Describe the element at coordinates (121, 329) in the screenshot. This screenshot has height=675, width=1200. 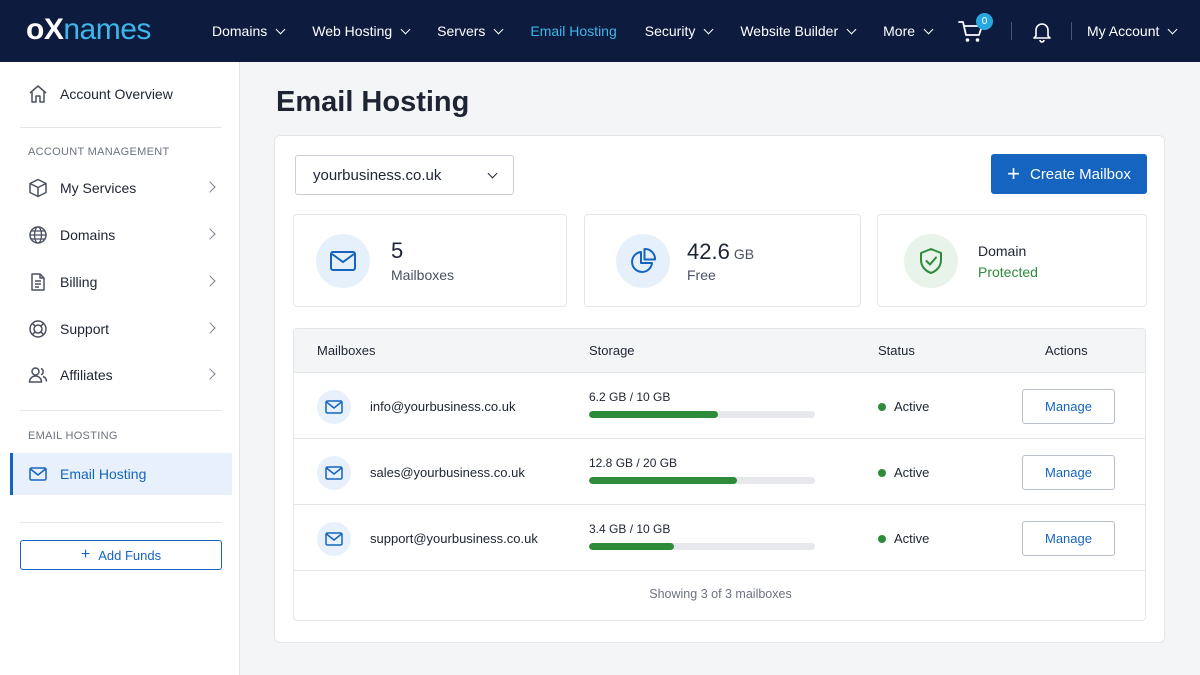
I see `sidebar-item-support: Support` at that location.